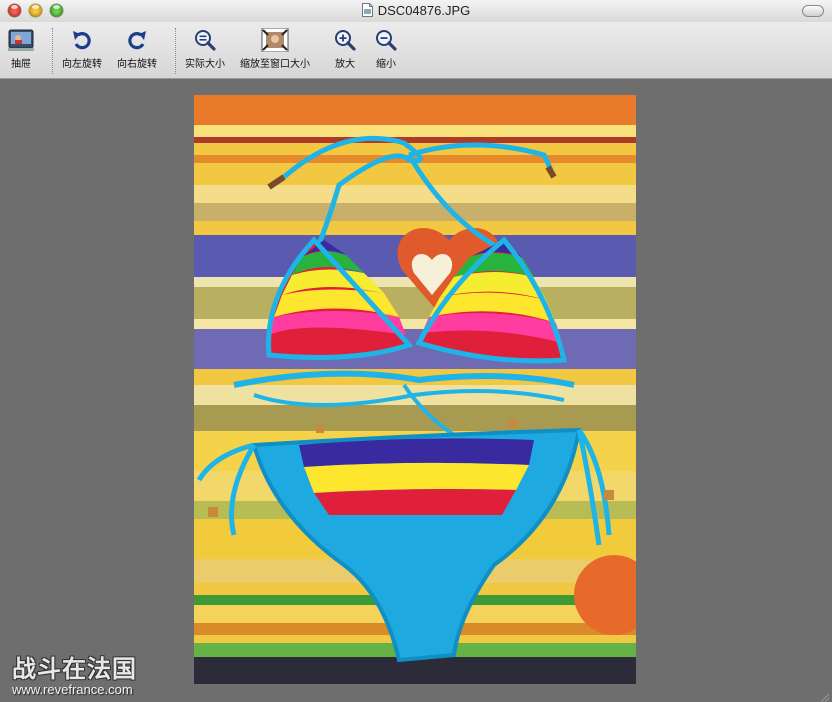 Image resolution: width=832 pixels, height=702 pixels. I want to click on watermark-logo: 战斗在法国, so click(74, 669).